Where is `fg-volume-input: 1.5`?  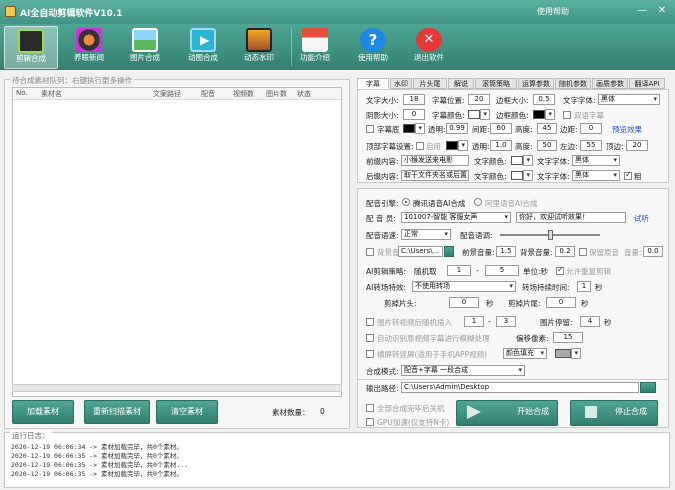
fg-volume-input: 1.5 is located at coordinates (506, 251).